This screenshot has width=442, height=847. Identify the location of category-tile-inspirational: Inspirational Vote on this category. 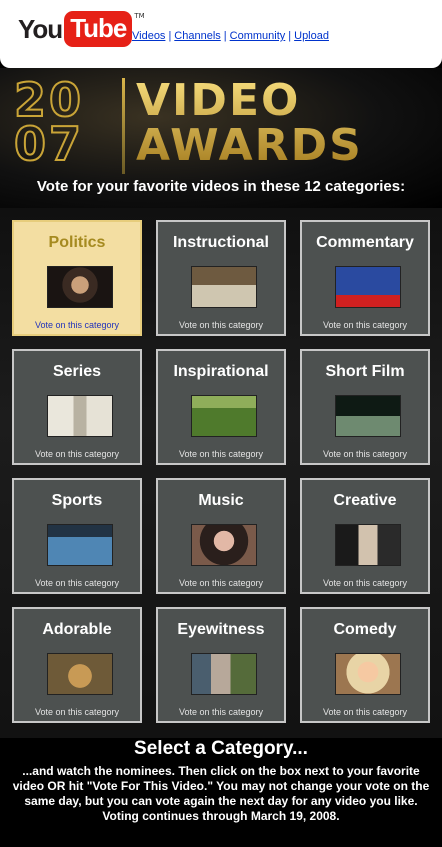
(221, 407).